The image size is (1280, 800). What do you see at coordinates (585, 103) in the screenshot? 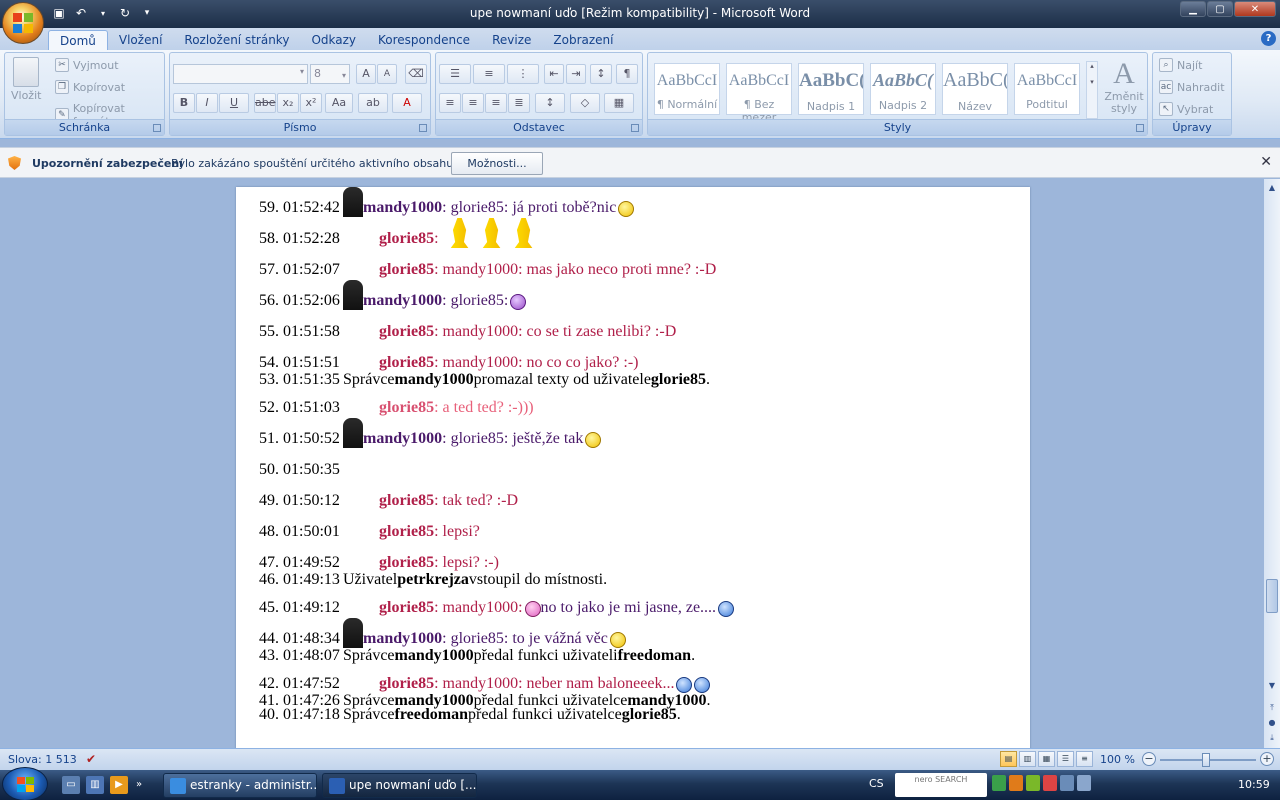
I see `shading-button: ◇` at bounding box center [585, 103].